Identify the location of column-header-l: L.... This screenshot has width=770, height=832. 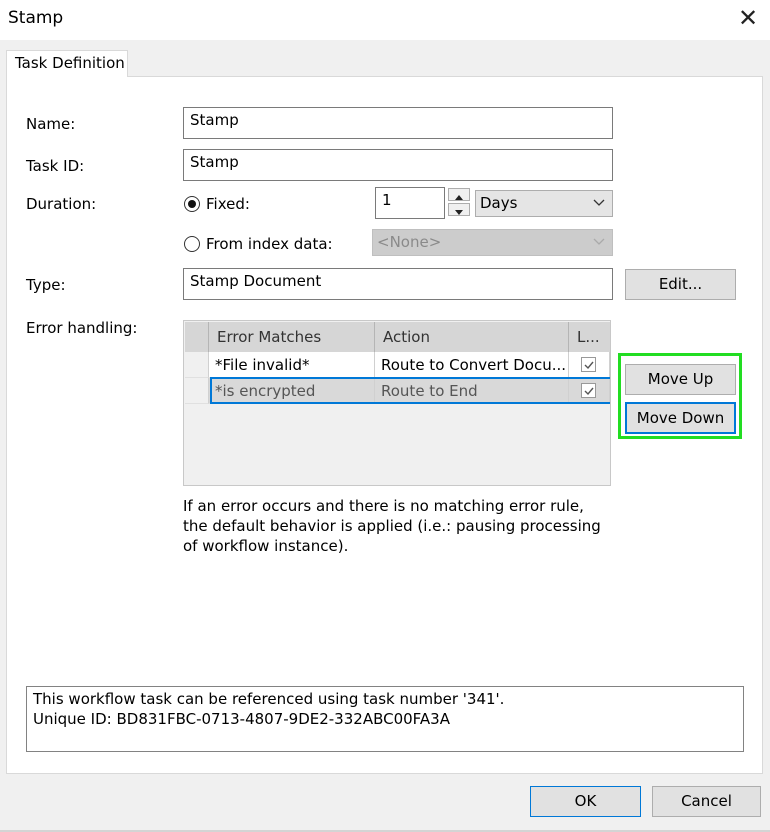
(589, 337).